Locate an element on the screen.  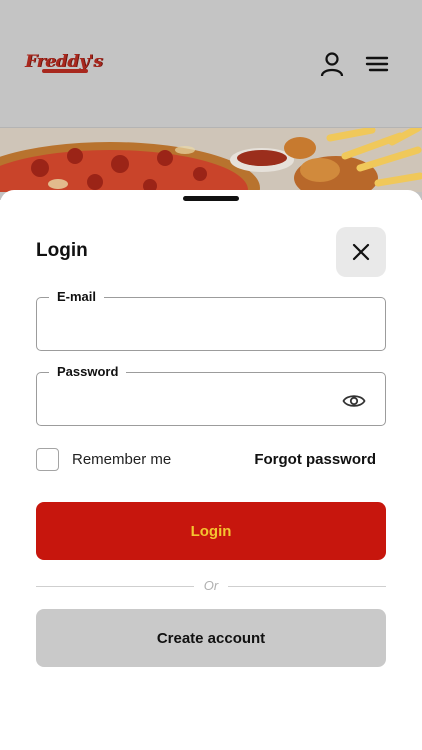
logo-underline is located at coordinates (65, 71).